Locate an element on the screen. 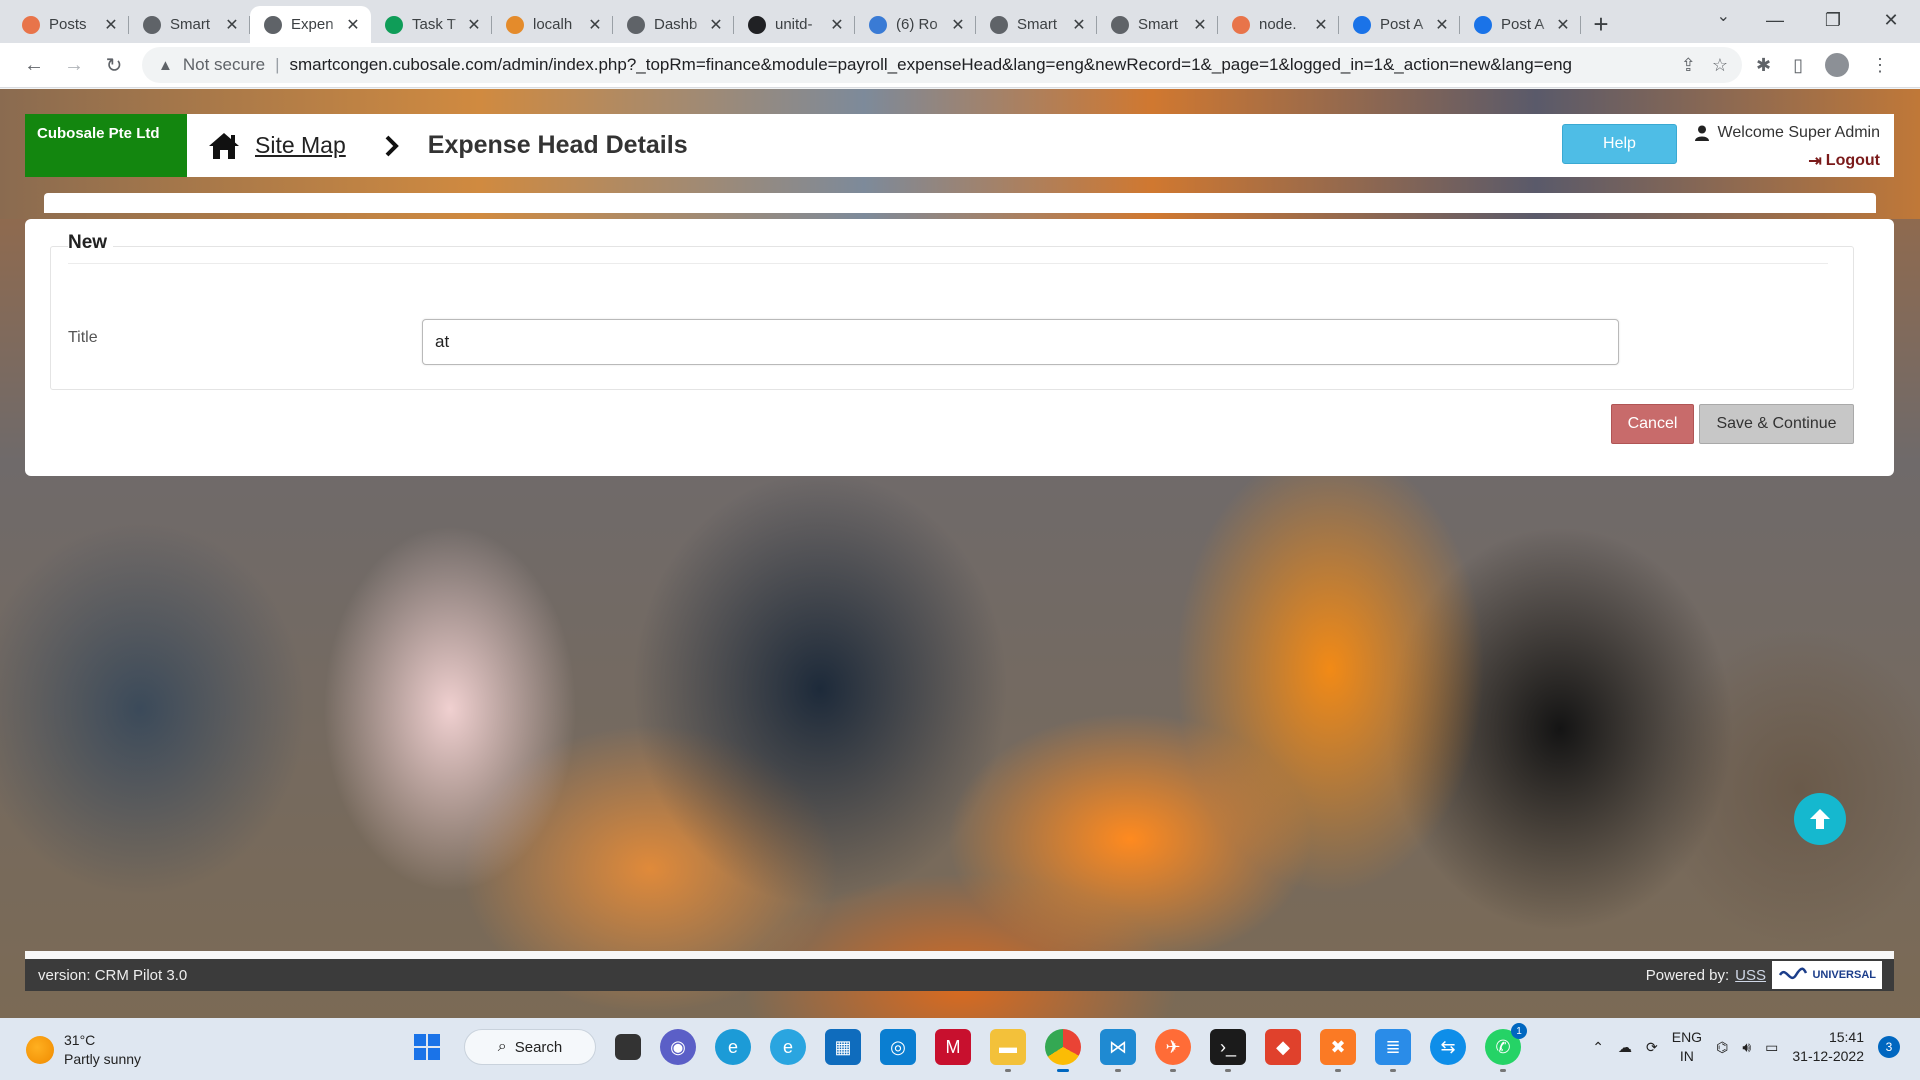 The image size is (1920, 1080). user-icon is located at coordinates (1701, 133).